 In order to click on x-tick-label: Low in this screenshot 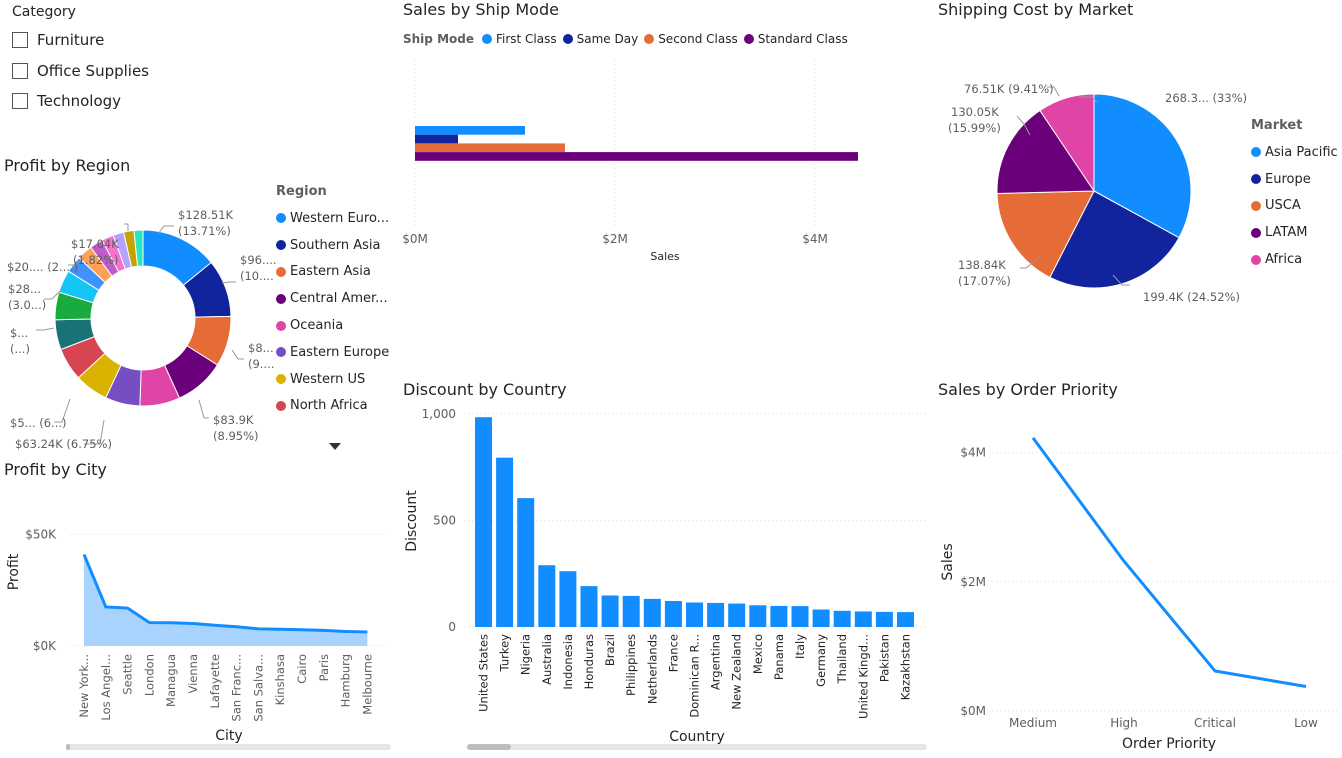, I will do `click(1306, 723)`.